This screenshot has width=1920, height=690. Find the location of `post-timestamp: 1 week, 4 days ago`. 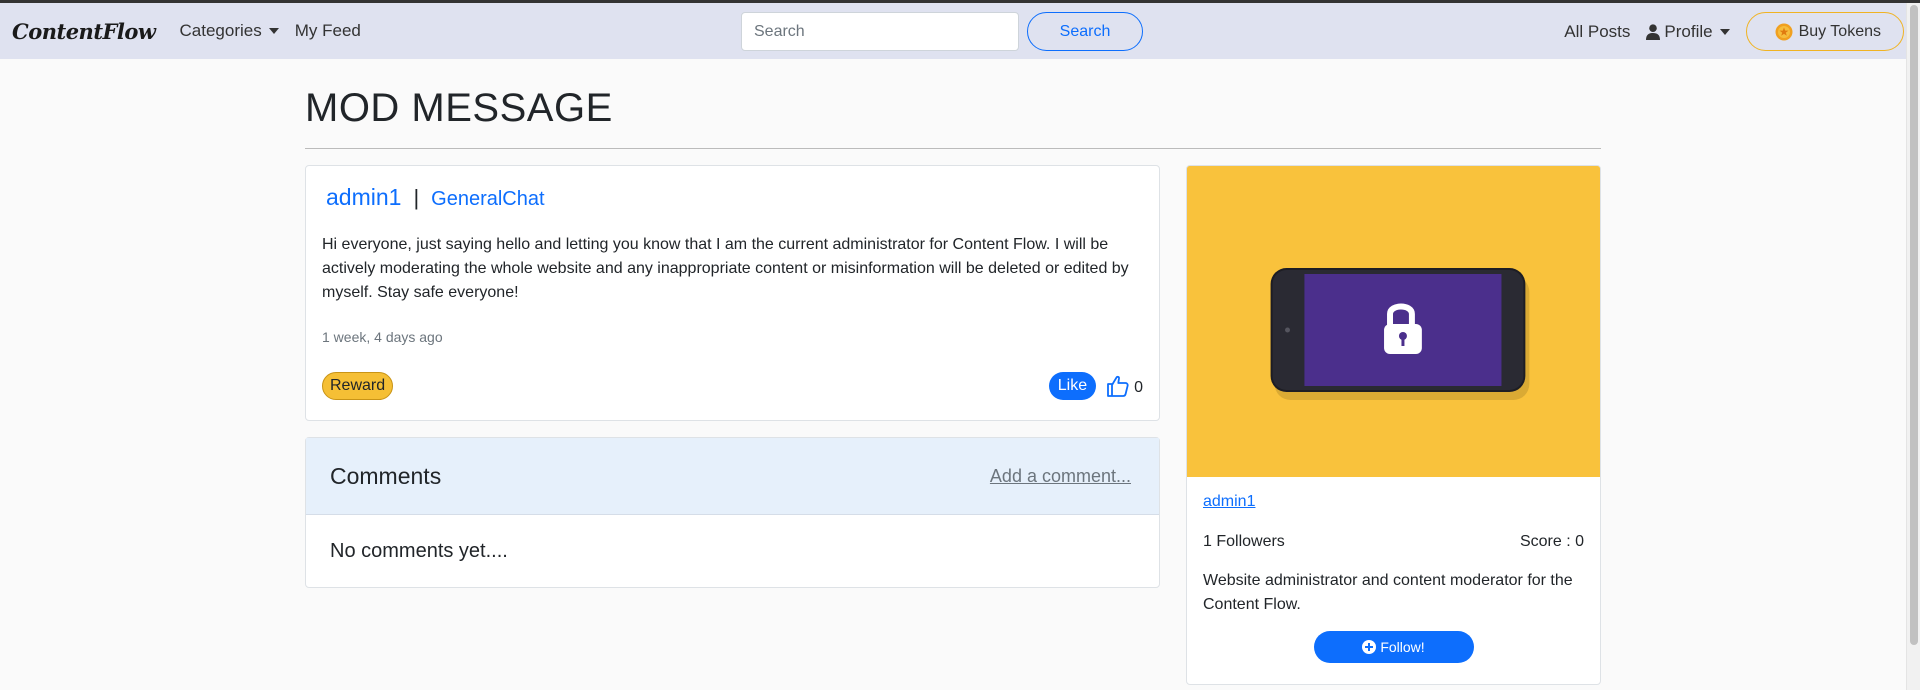

post-timestamp: 1 week, 4 days ago is located at coordinates (382, 337).